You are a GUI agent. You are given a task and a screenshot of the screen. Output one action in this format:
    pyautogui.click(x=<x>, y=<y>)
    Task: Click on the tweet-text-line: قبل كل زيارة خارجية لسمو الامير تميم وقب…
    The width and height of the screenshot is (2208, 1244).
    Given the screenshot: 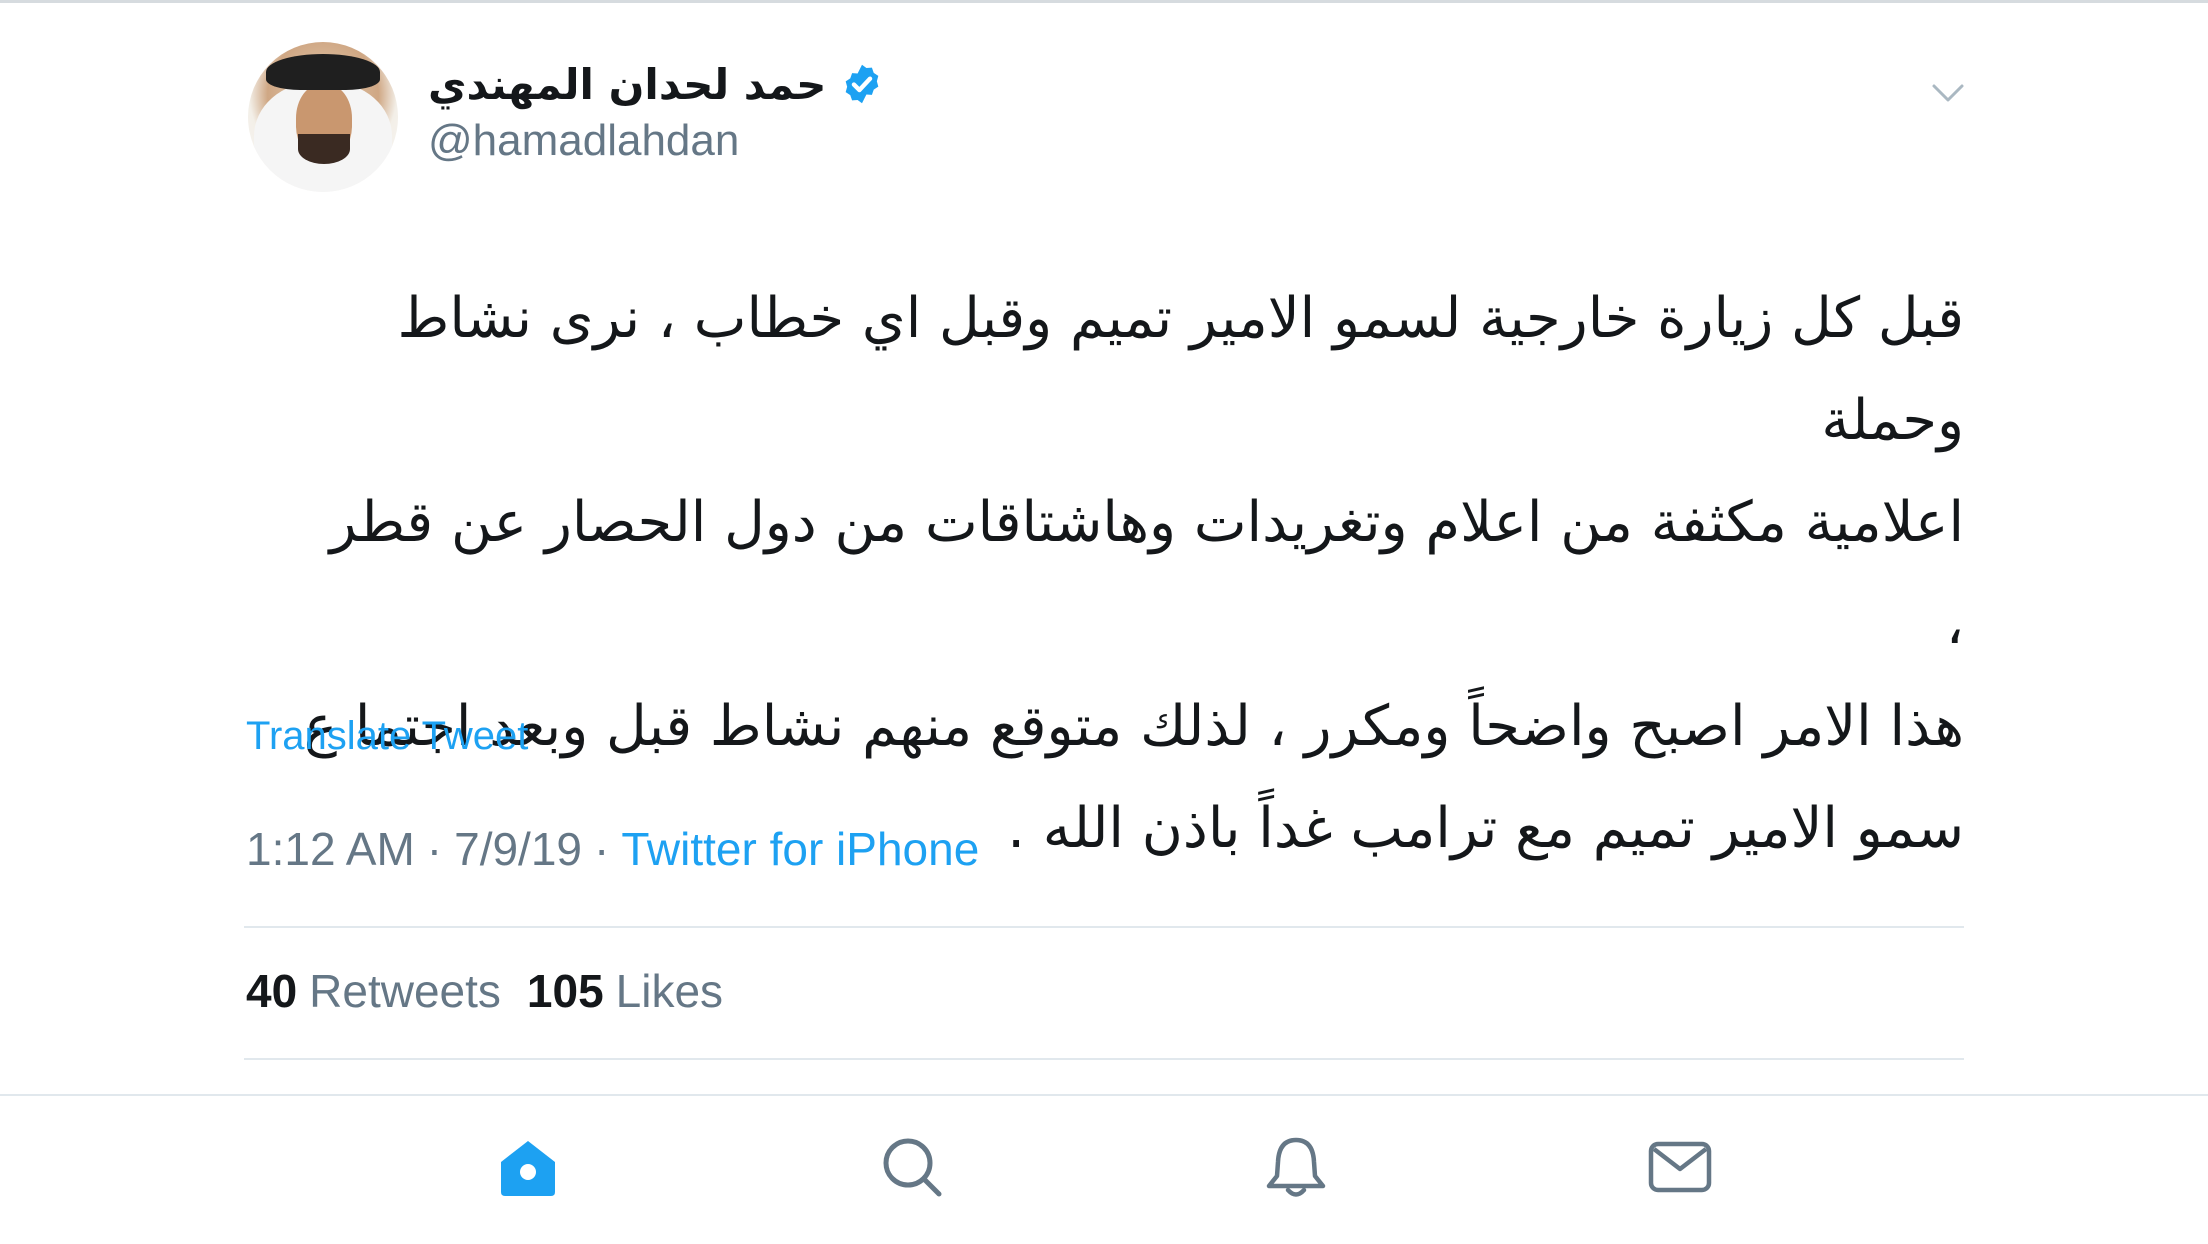 What is the action you would take?
    pyautogui.click(x=1180, y=369)
    